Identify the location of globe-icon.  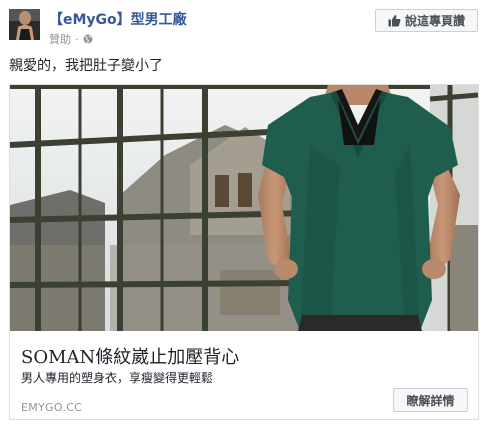
(88, 39).